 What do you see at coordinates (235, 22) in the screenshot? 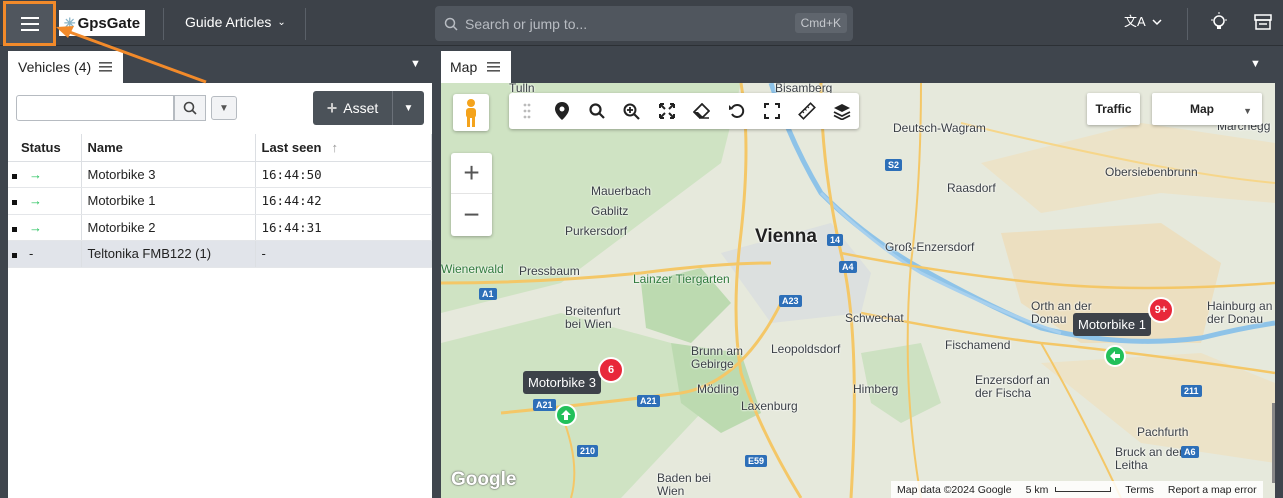
I see `guide-articles-menu: Guide Articles ⌄` at bounding box center [235, 22].